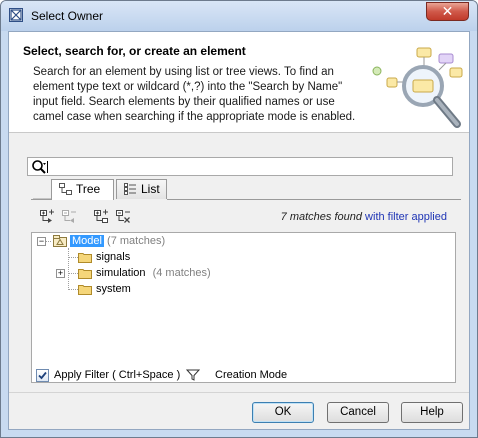  What do you see at coordinates (150, 189) in the screenshot?
I see `tab-list-label: List` at bounding box center [150, 189].